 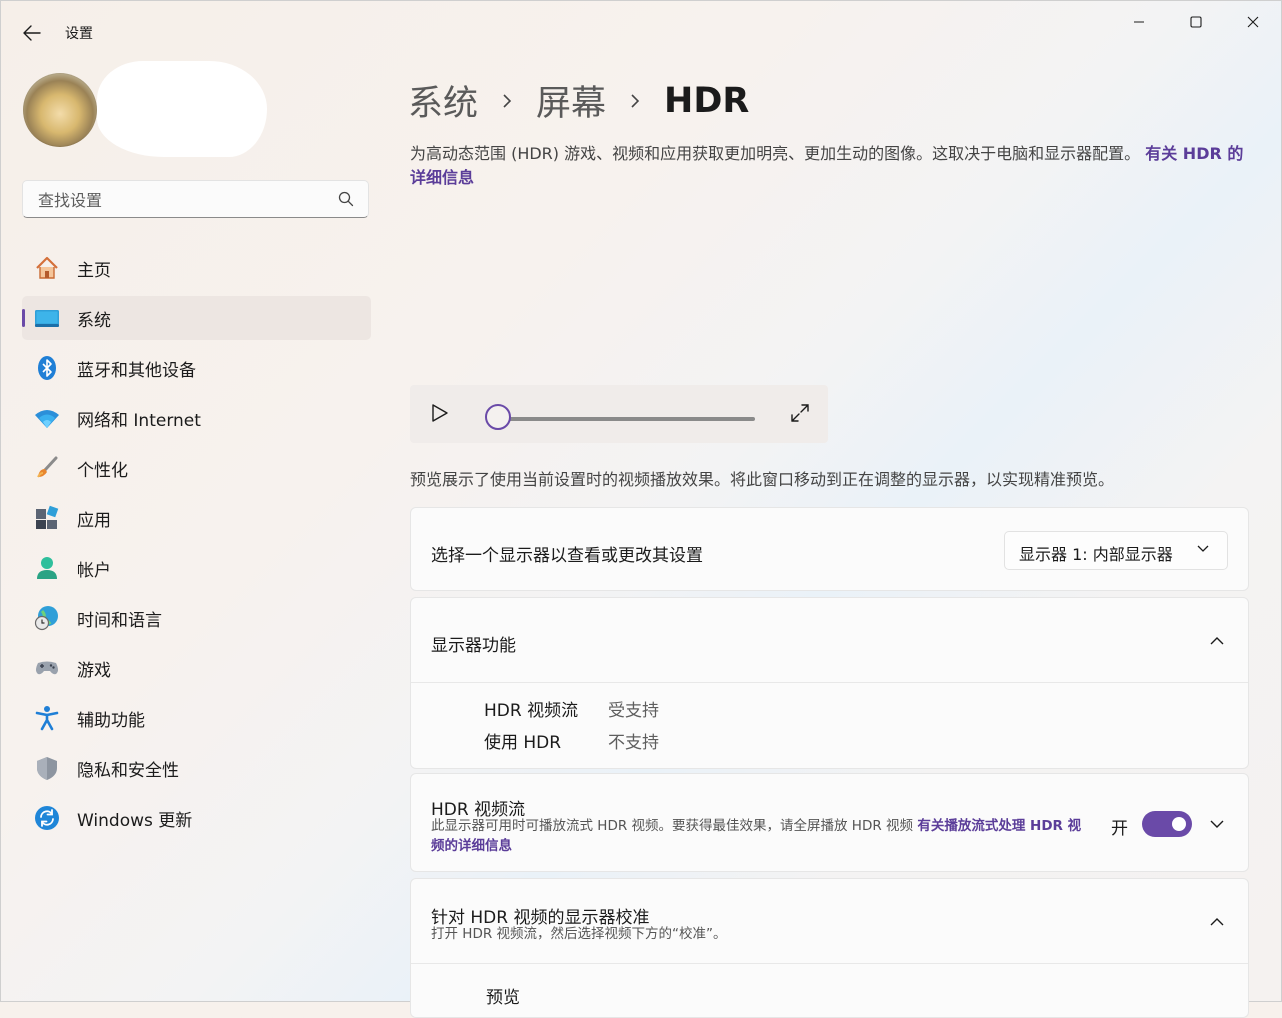 I want to click on maximize-icon, so click(x=1196, y=22).